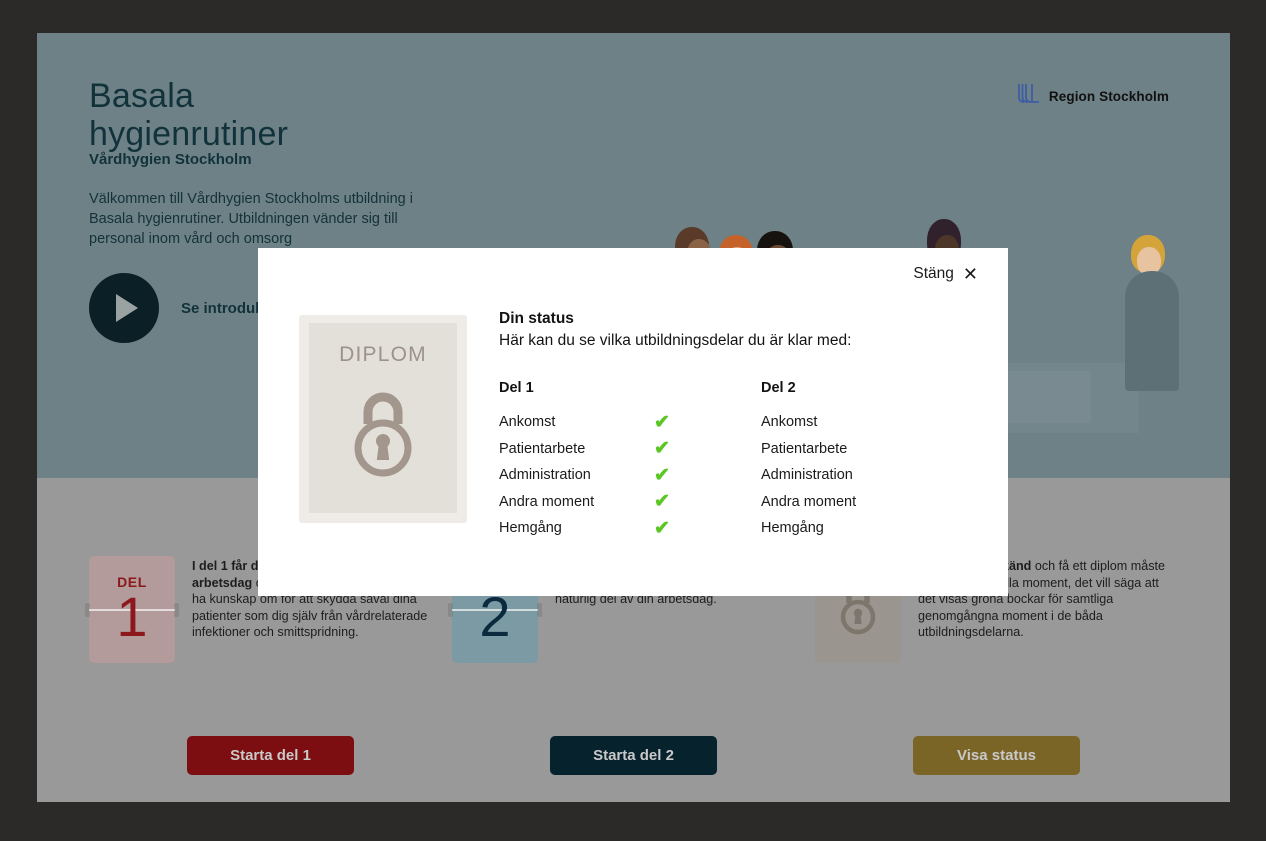  I want to click on button-slot: Starta del 1, so click(270, 755).